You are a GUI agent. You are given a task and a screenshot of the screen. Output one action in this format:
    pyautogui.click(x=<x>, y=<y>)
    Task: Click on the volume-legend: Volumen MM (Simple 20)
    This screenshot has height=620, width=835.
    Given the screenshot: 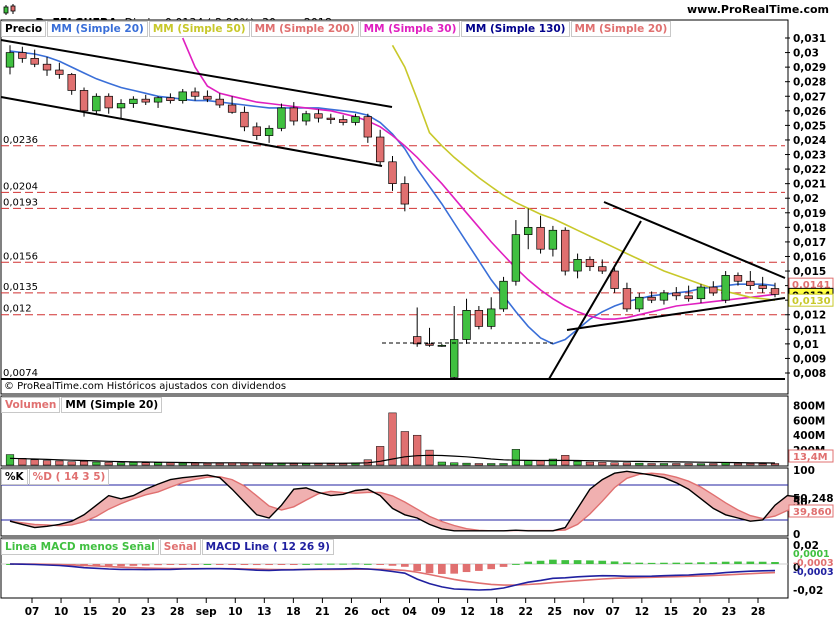 What is the action you would take?
    pyautogui.click(x=82, y=404)
    